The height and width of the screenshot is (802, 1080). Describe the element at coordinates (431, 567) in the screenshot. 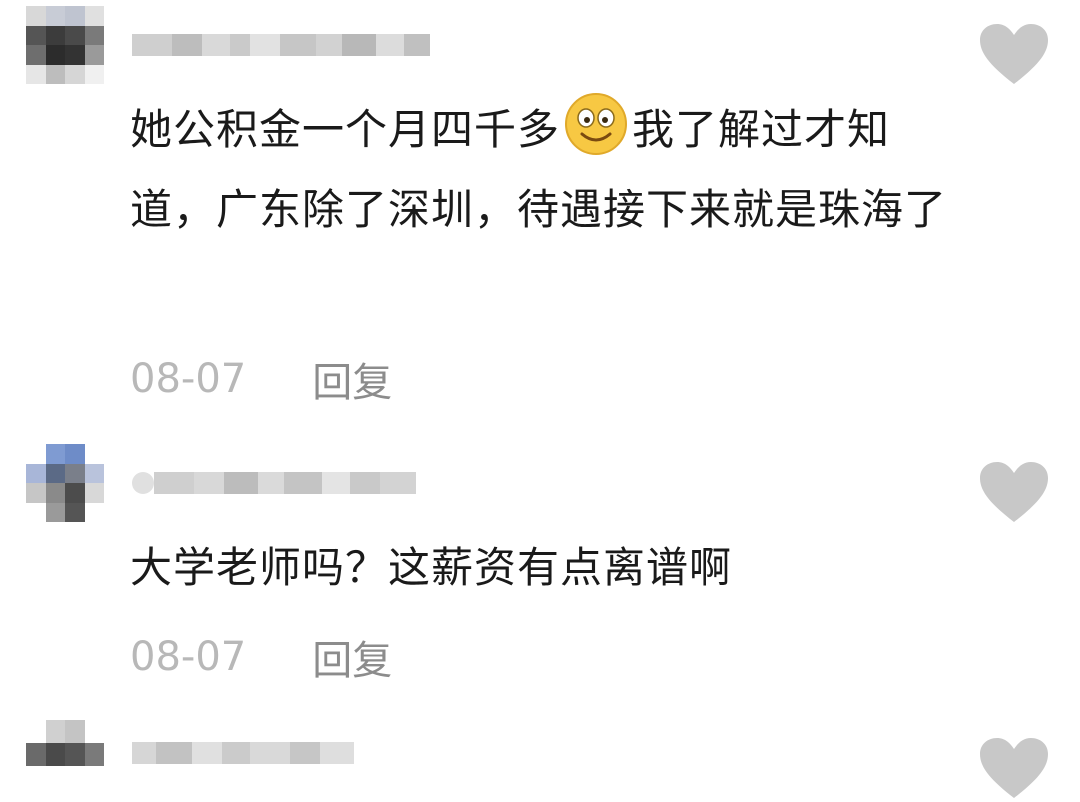

I see `comment-text: 大学老师吗？这薪资有点离谱啊` at that location.